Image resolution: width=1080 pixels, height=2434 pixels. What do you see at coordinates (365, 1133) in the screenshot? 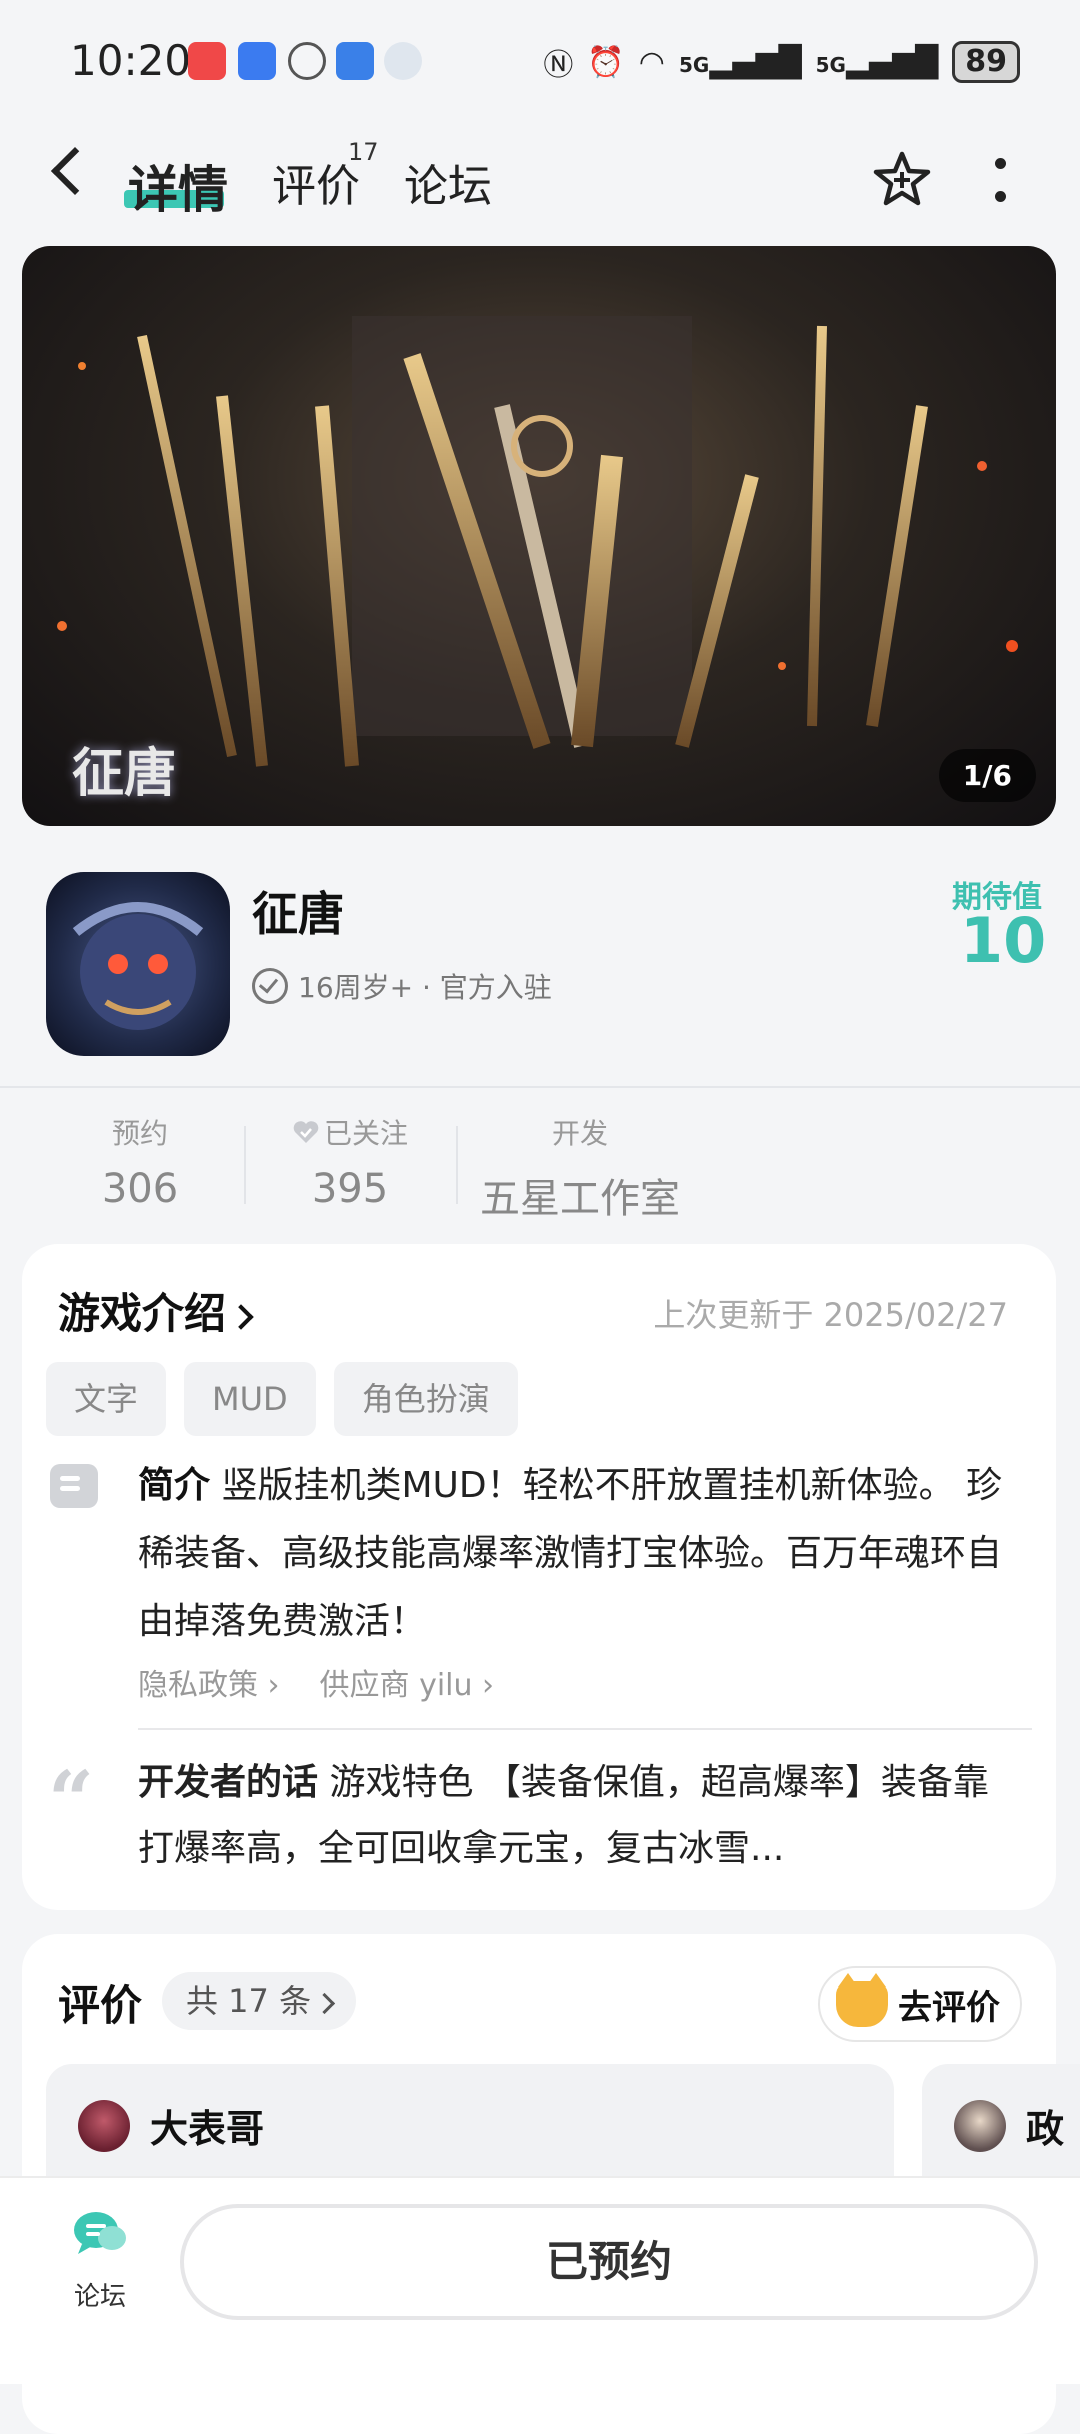
I see `following-label: 已关注` at bounding box center [365, 1133].